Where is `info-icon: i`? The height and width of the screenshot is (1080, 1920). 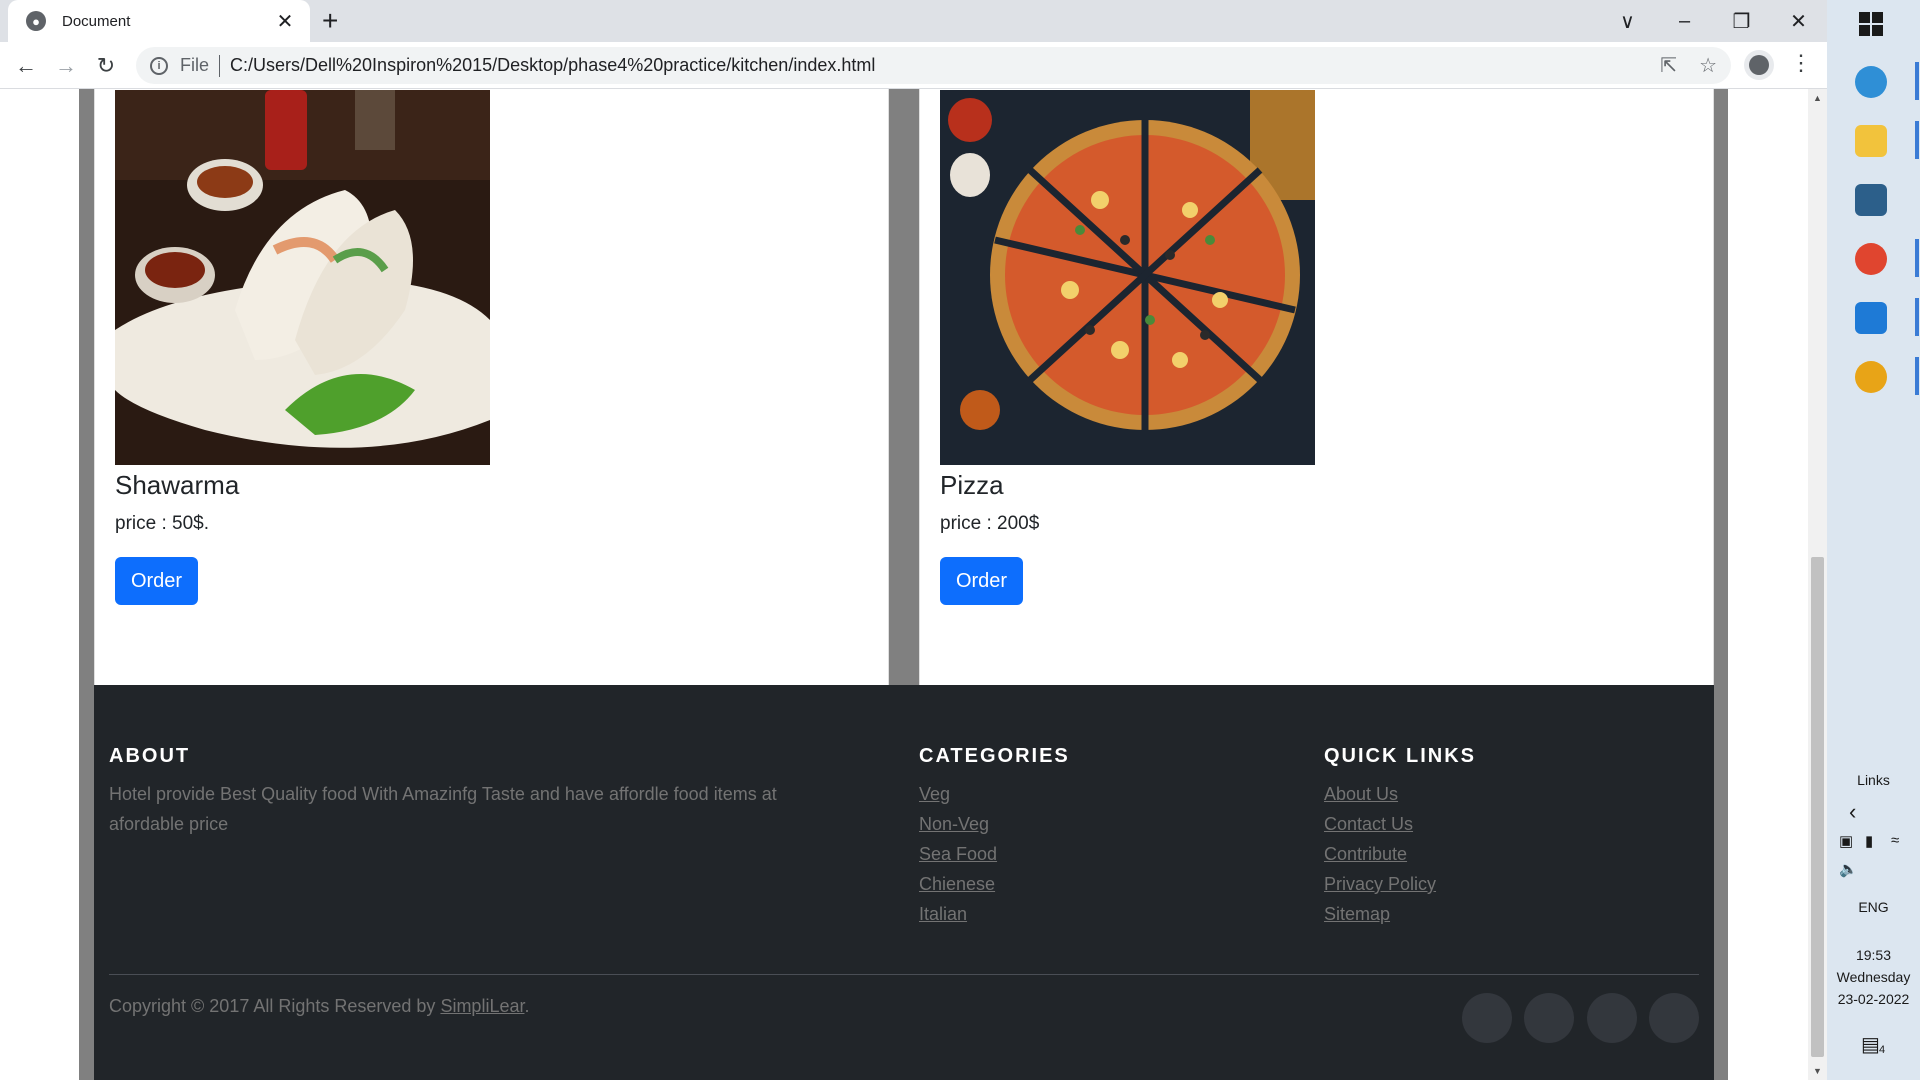 info-icon: i is located at coordinates (159, 65).